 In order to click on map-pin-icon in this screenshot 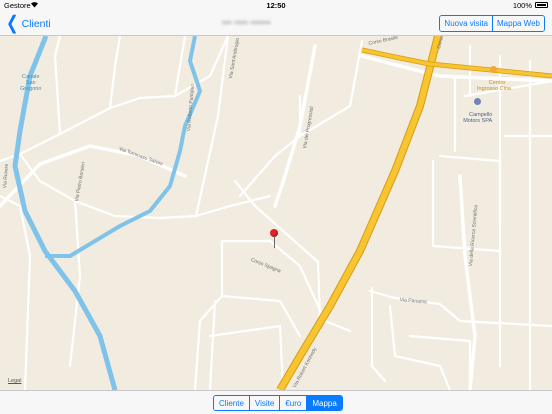, I will do `click(274, 239)`.